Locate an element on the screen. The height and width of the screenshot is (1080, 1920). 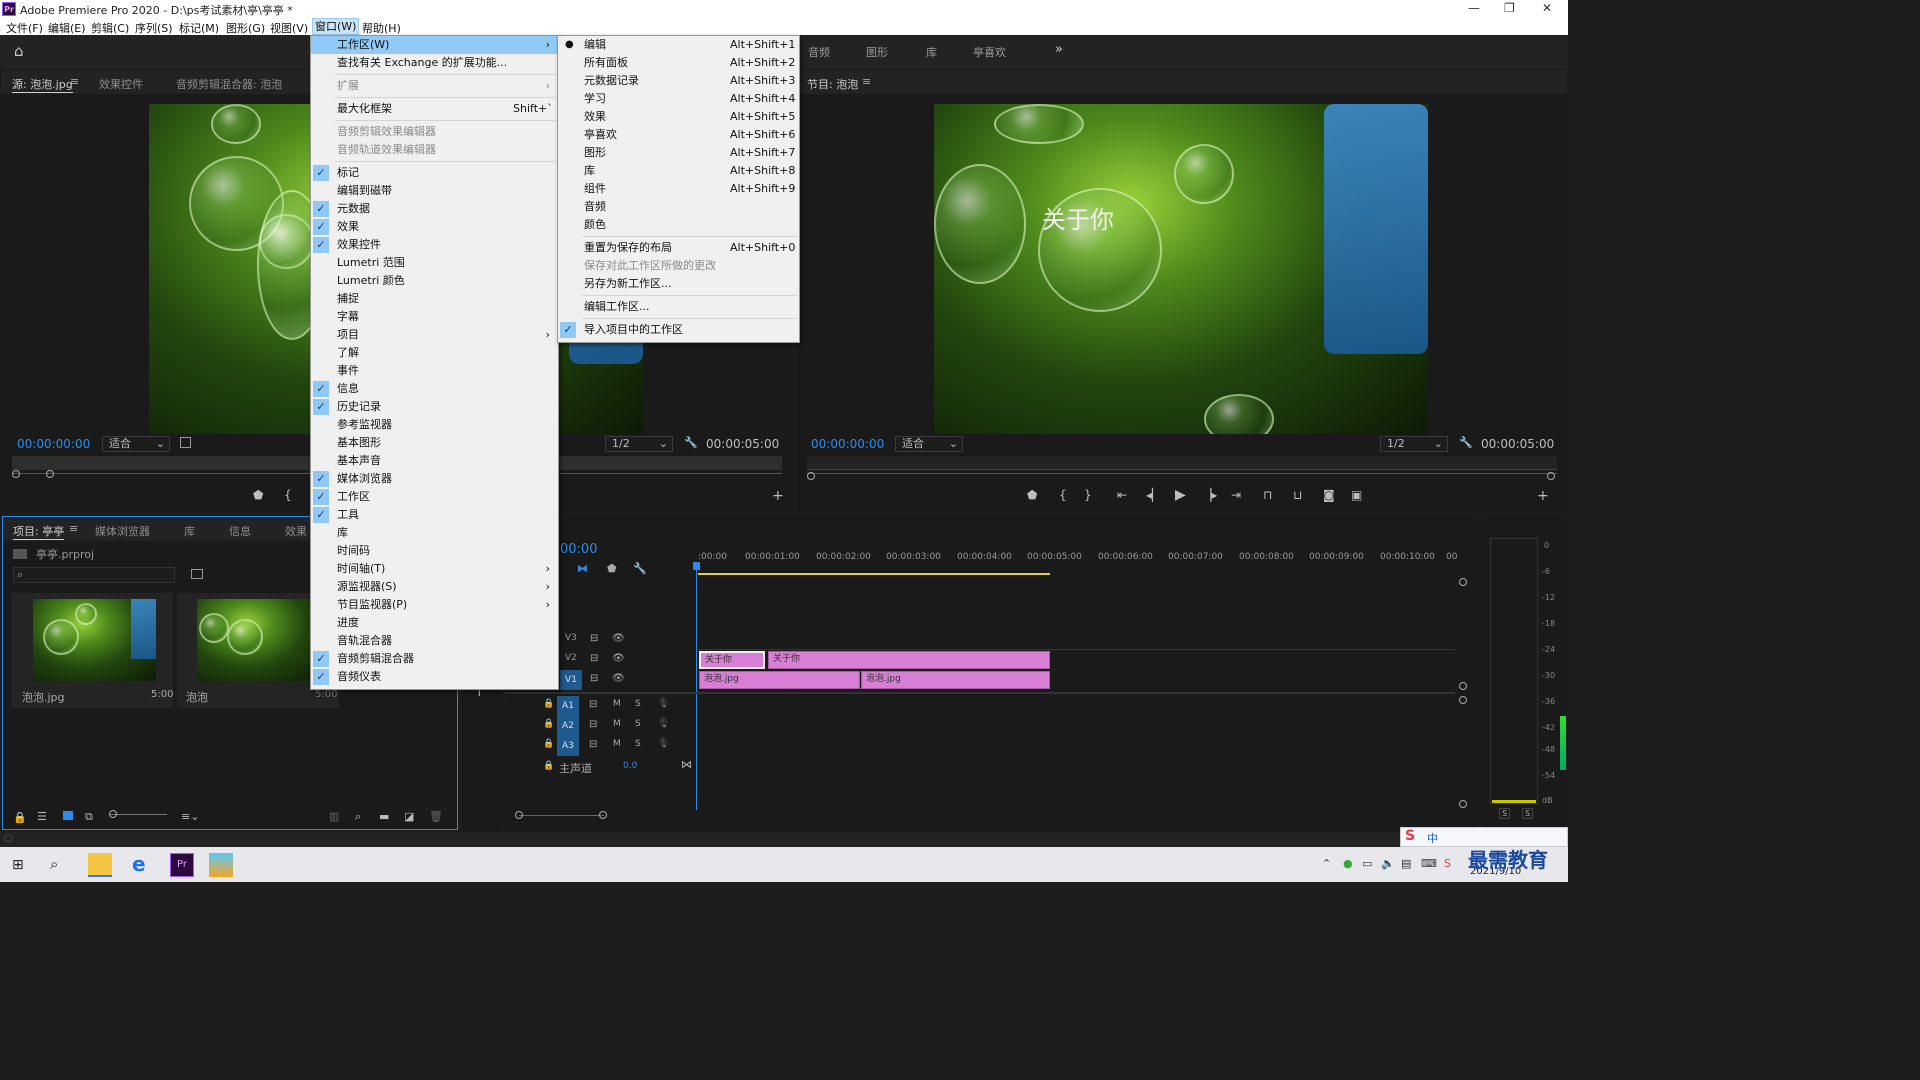
mark-in-icon: { is located at coordinates (1063, 495).